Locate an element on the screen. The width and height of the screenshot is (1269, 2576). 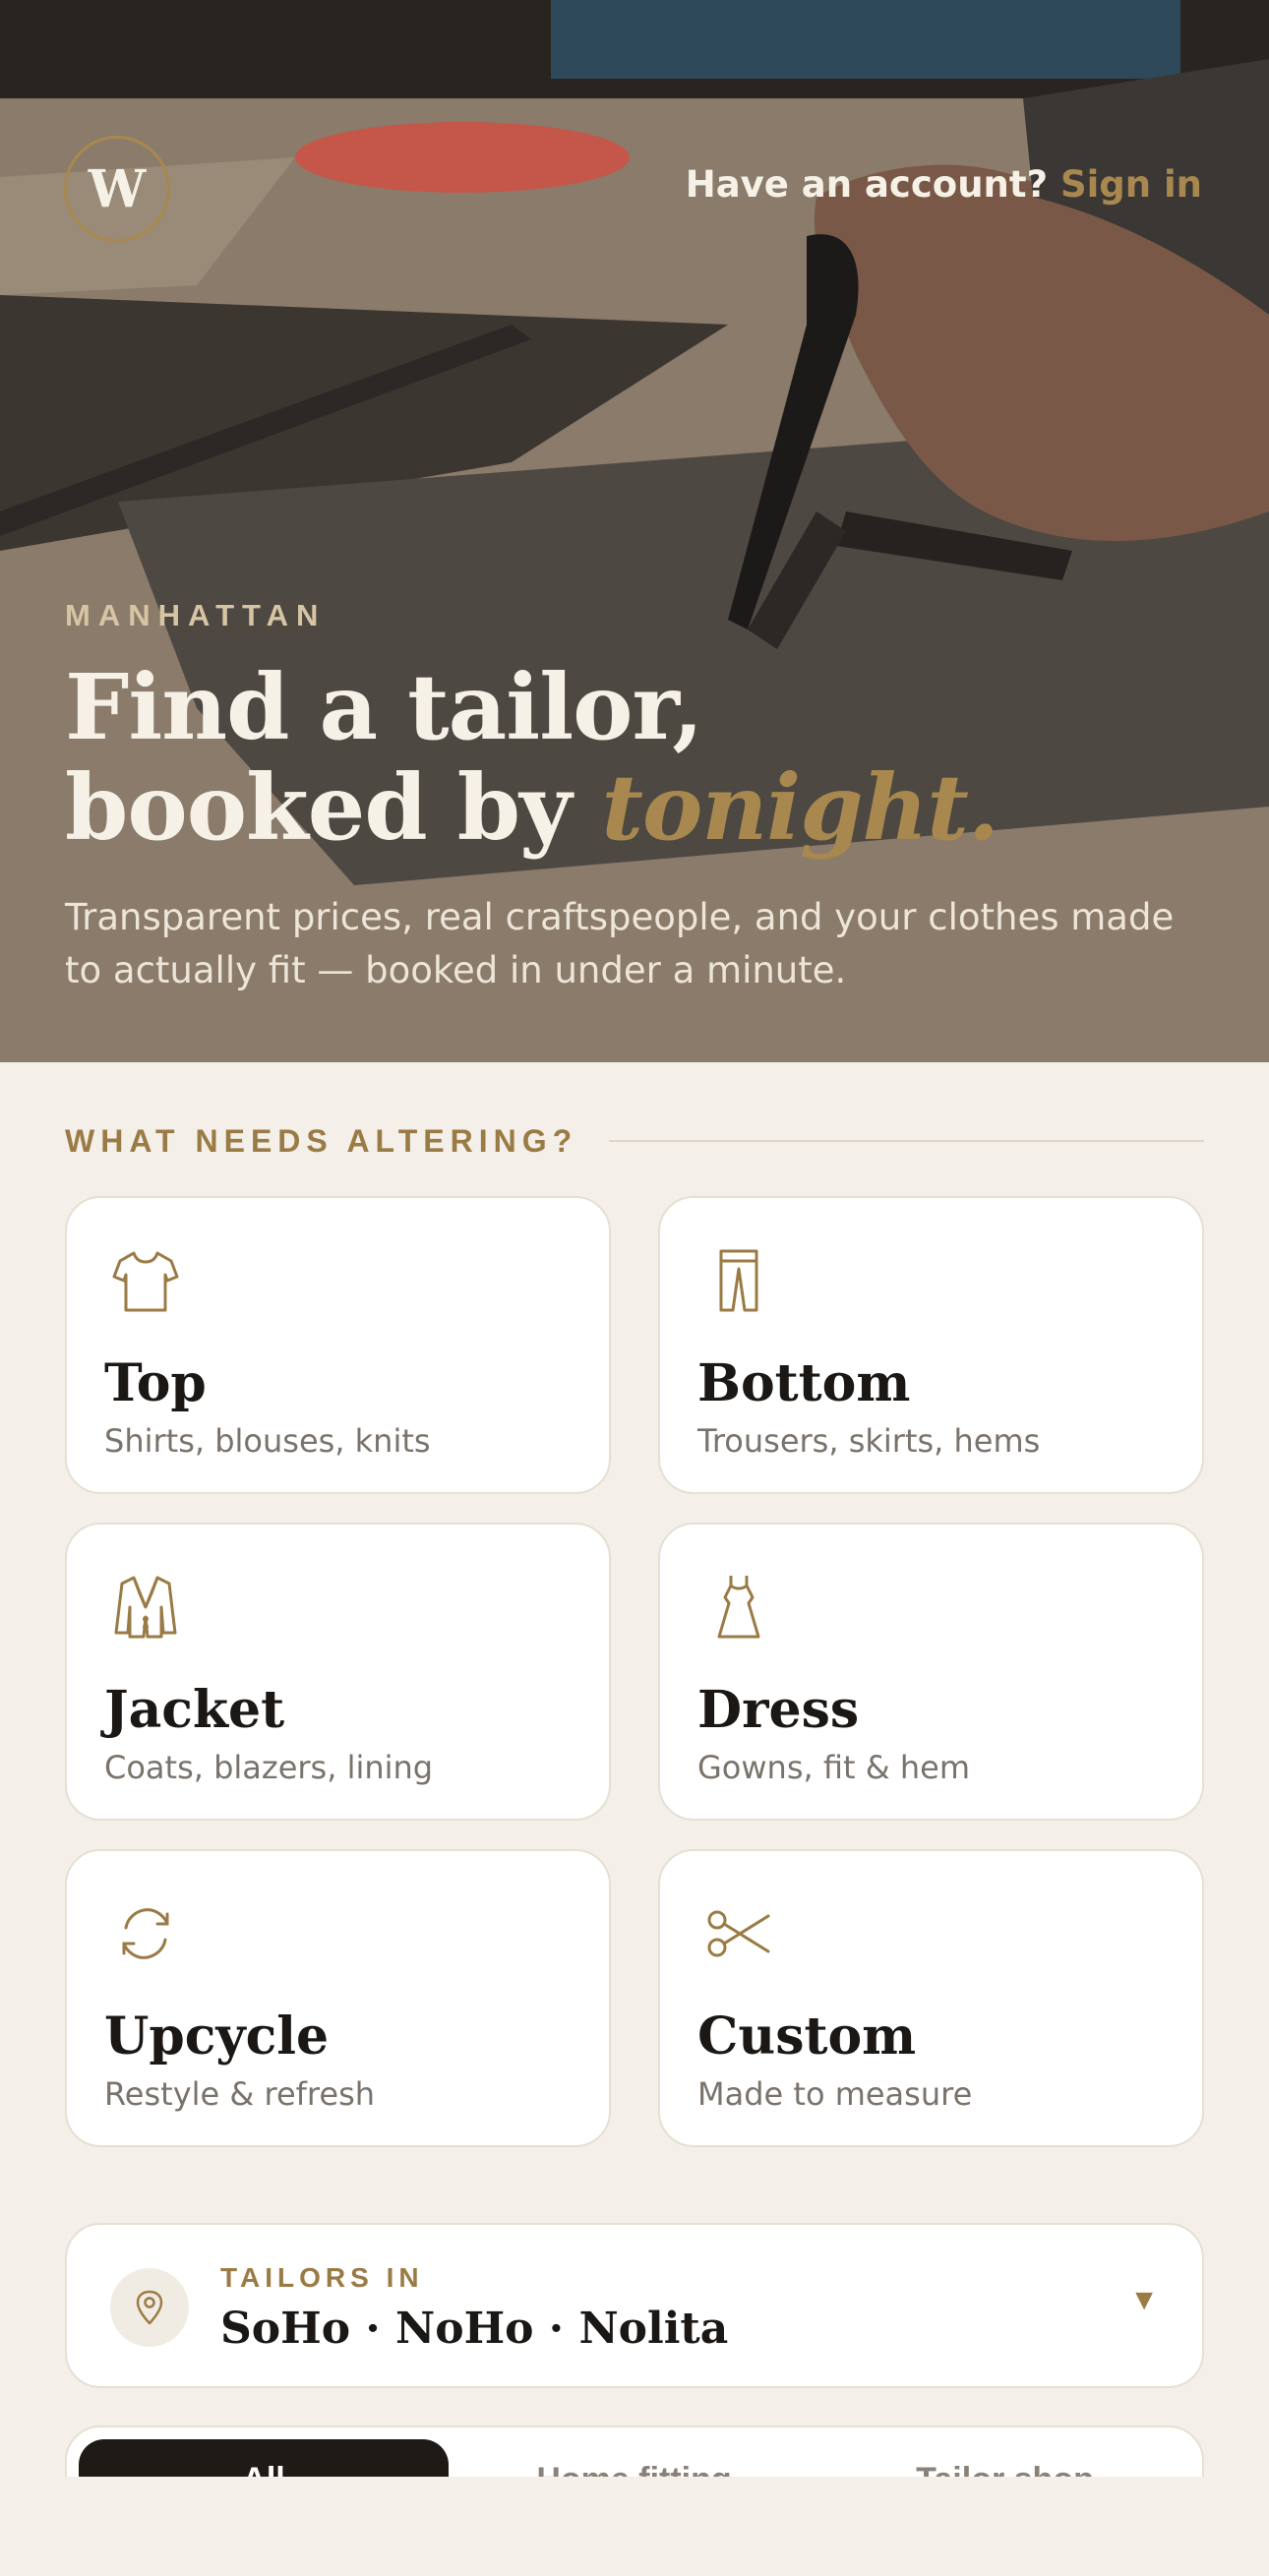
section-header: WHAT NEEDS ALTERING? is located at coordinates (634, 1141).